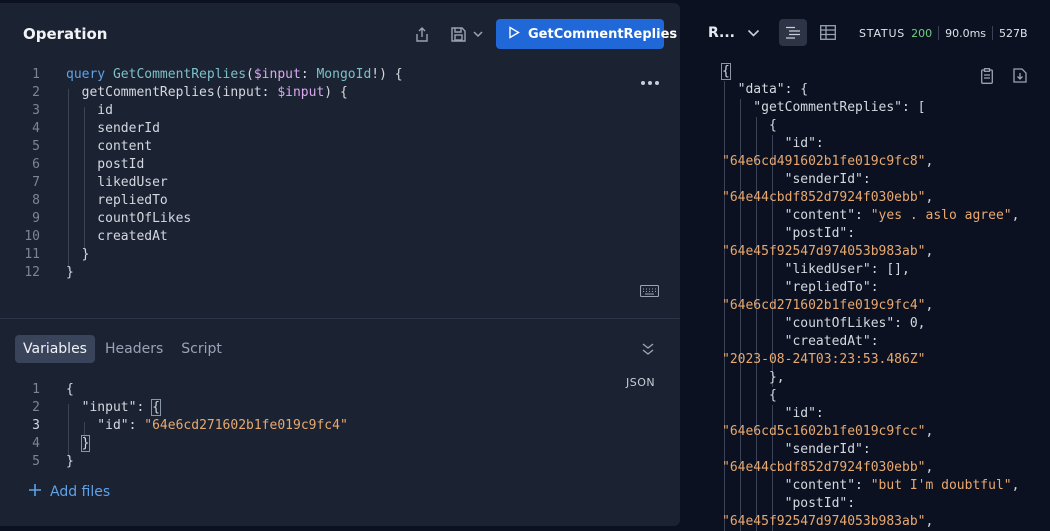 This screenshot has height=531, width=1050. Describe the element at coordinates (649, 292) in the screenshot. I see `keyboard-icon` at that location.